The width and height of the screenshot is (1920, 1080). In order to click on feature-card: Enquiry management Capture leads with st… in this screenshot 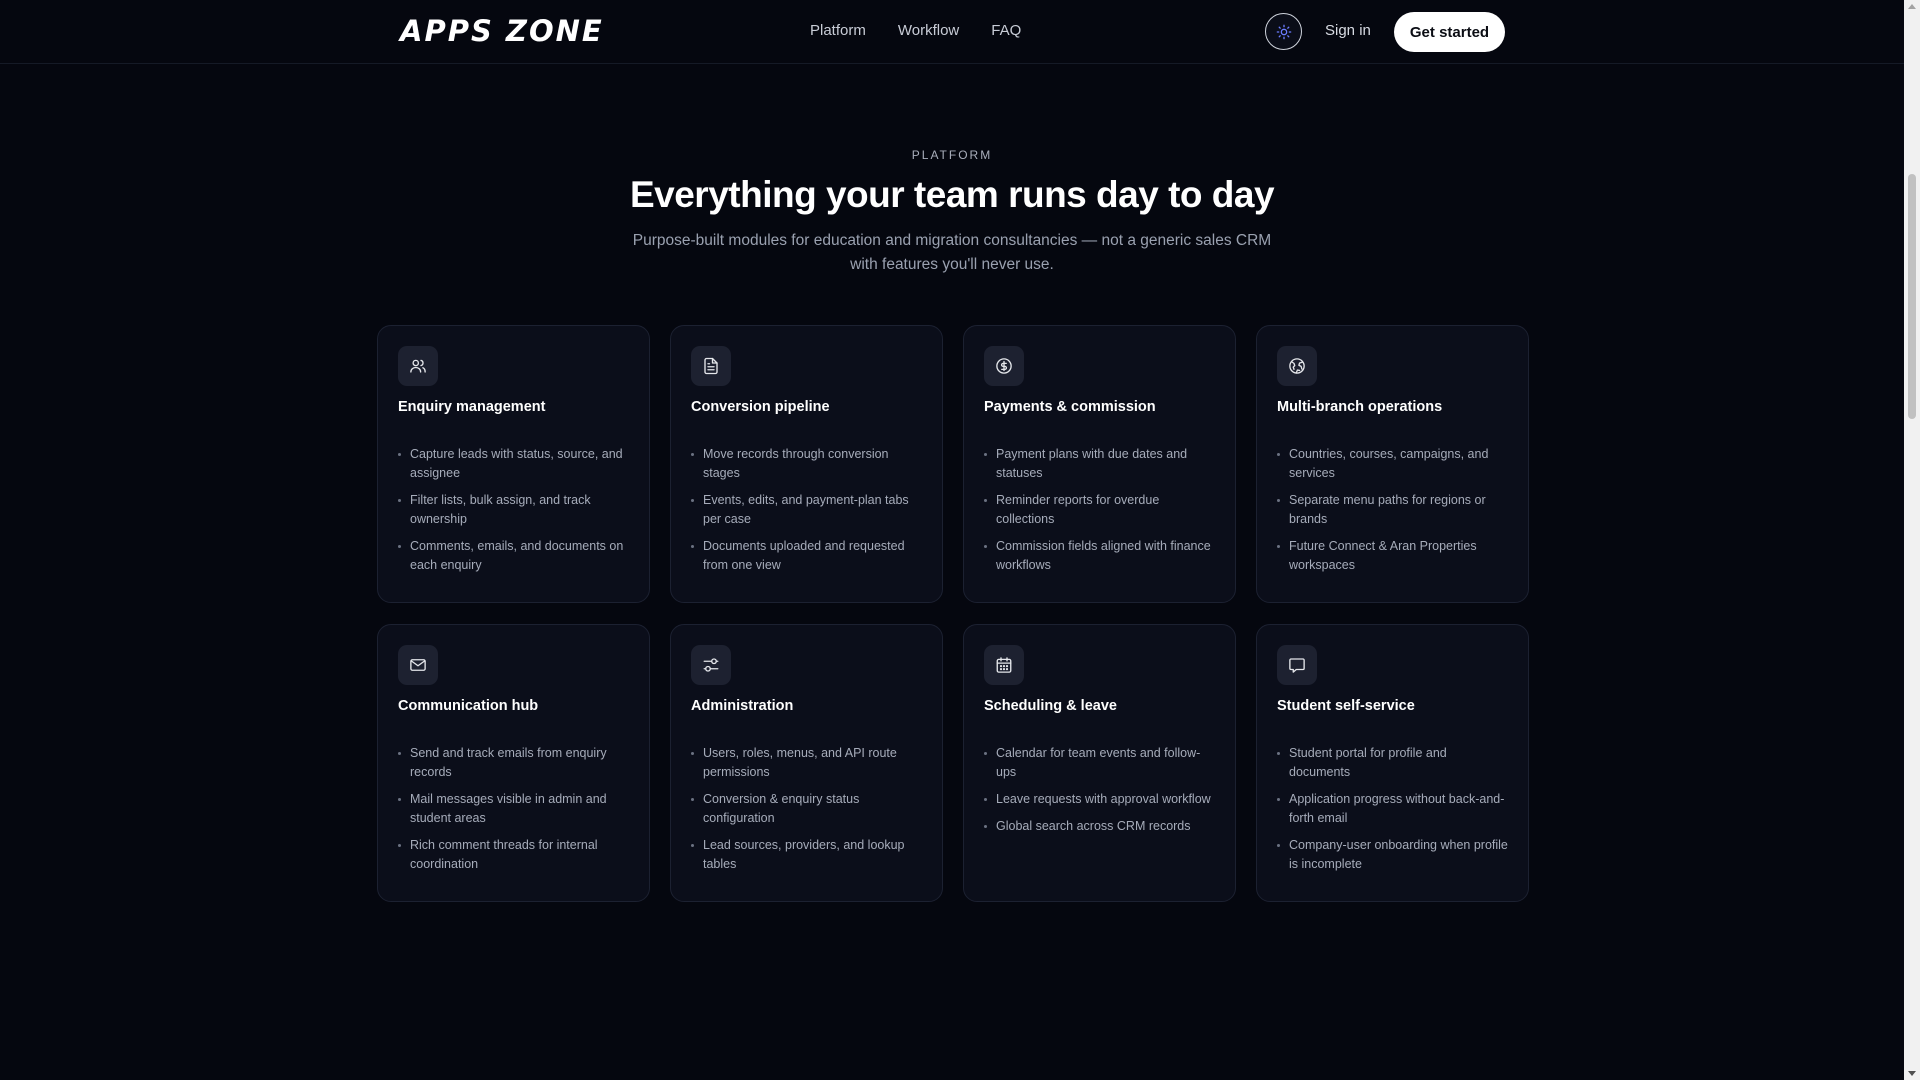, I will do `click(513, 464)`.